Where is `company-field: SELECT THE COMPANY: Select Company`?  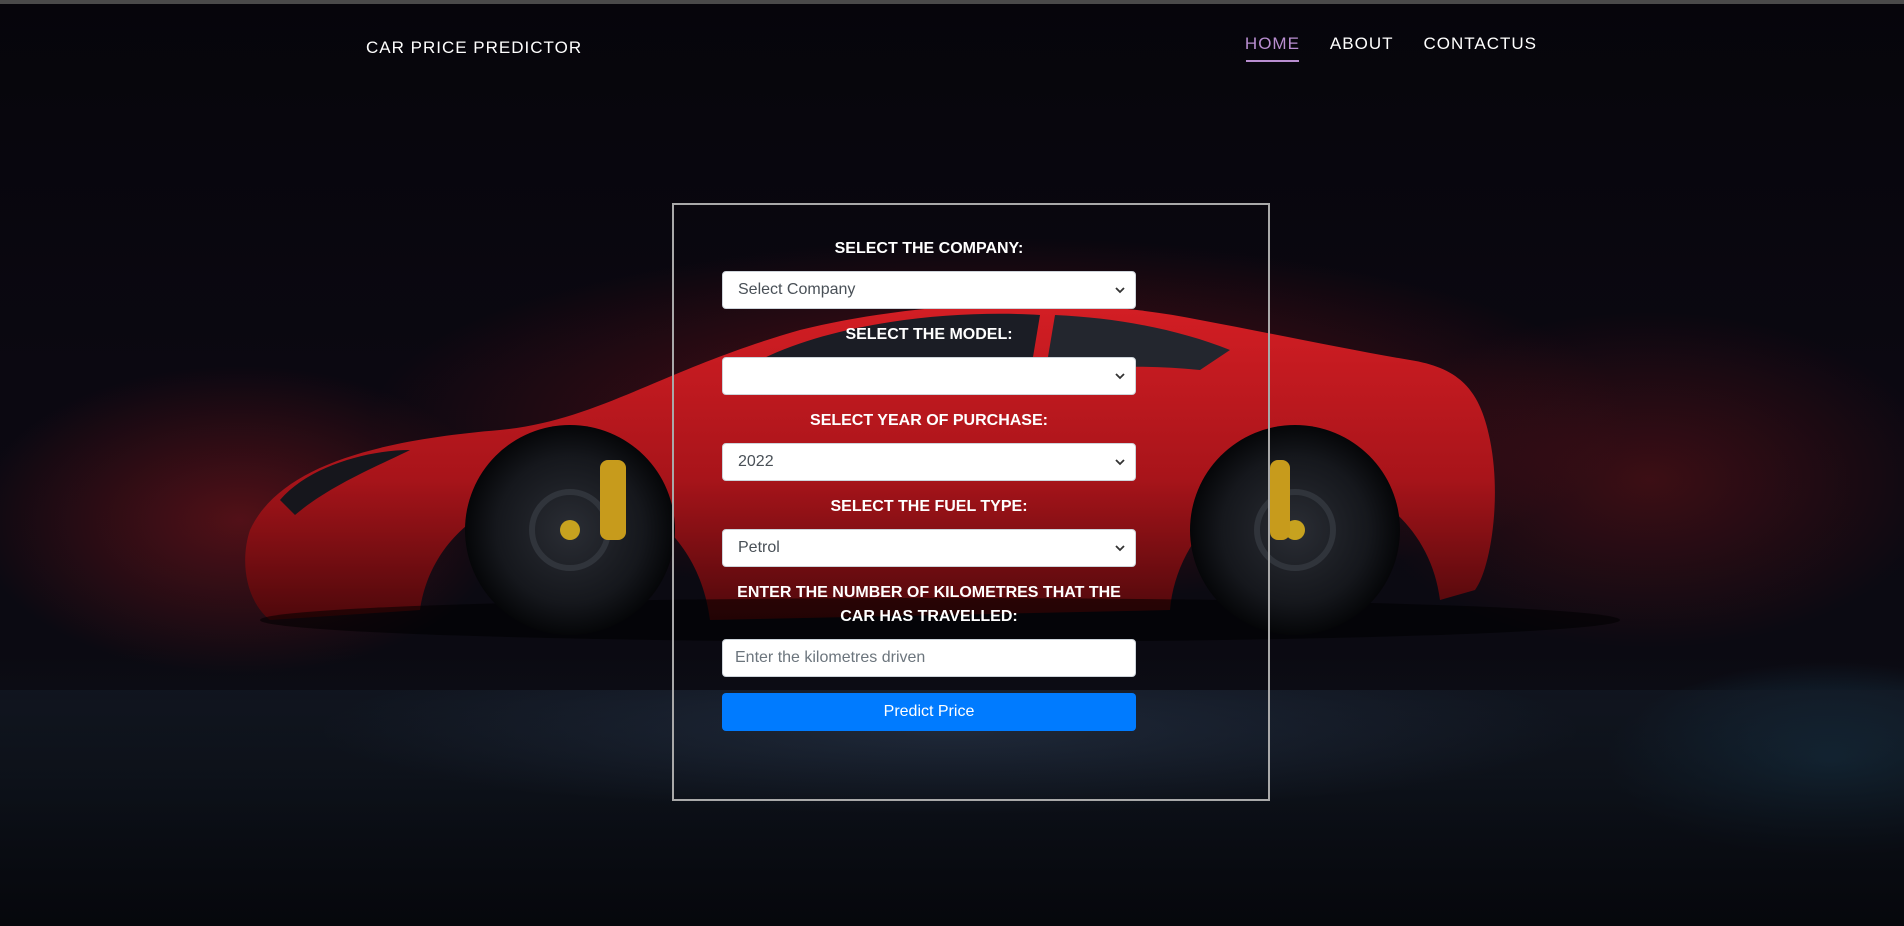
company-field: SELECT THE COMPANY: Select Company is located at coordinates (929, 273).